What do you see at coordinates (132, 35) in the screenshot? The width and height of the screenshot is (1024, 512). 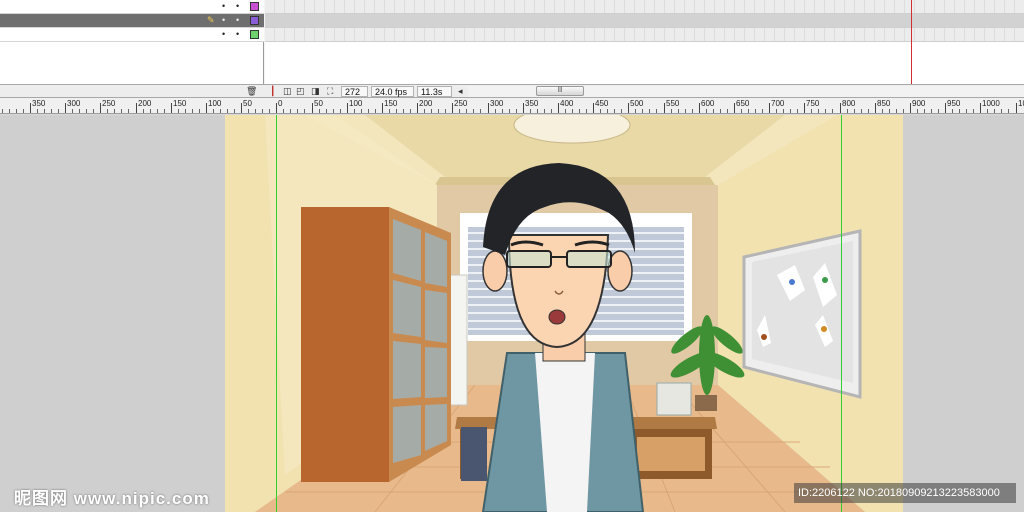 I see `layer-row-3: • •` at bounding box center [132, 35].